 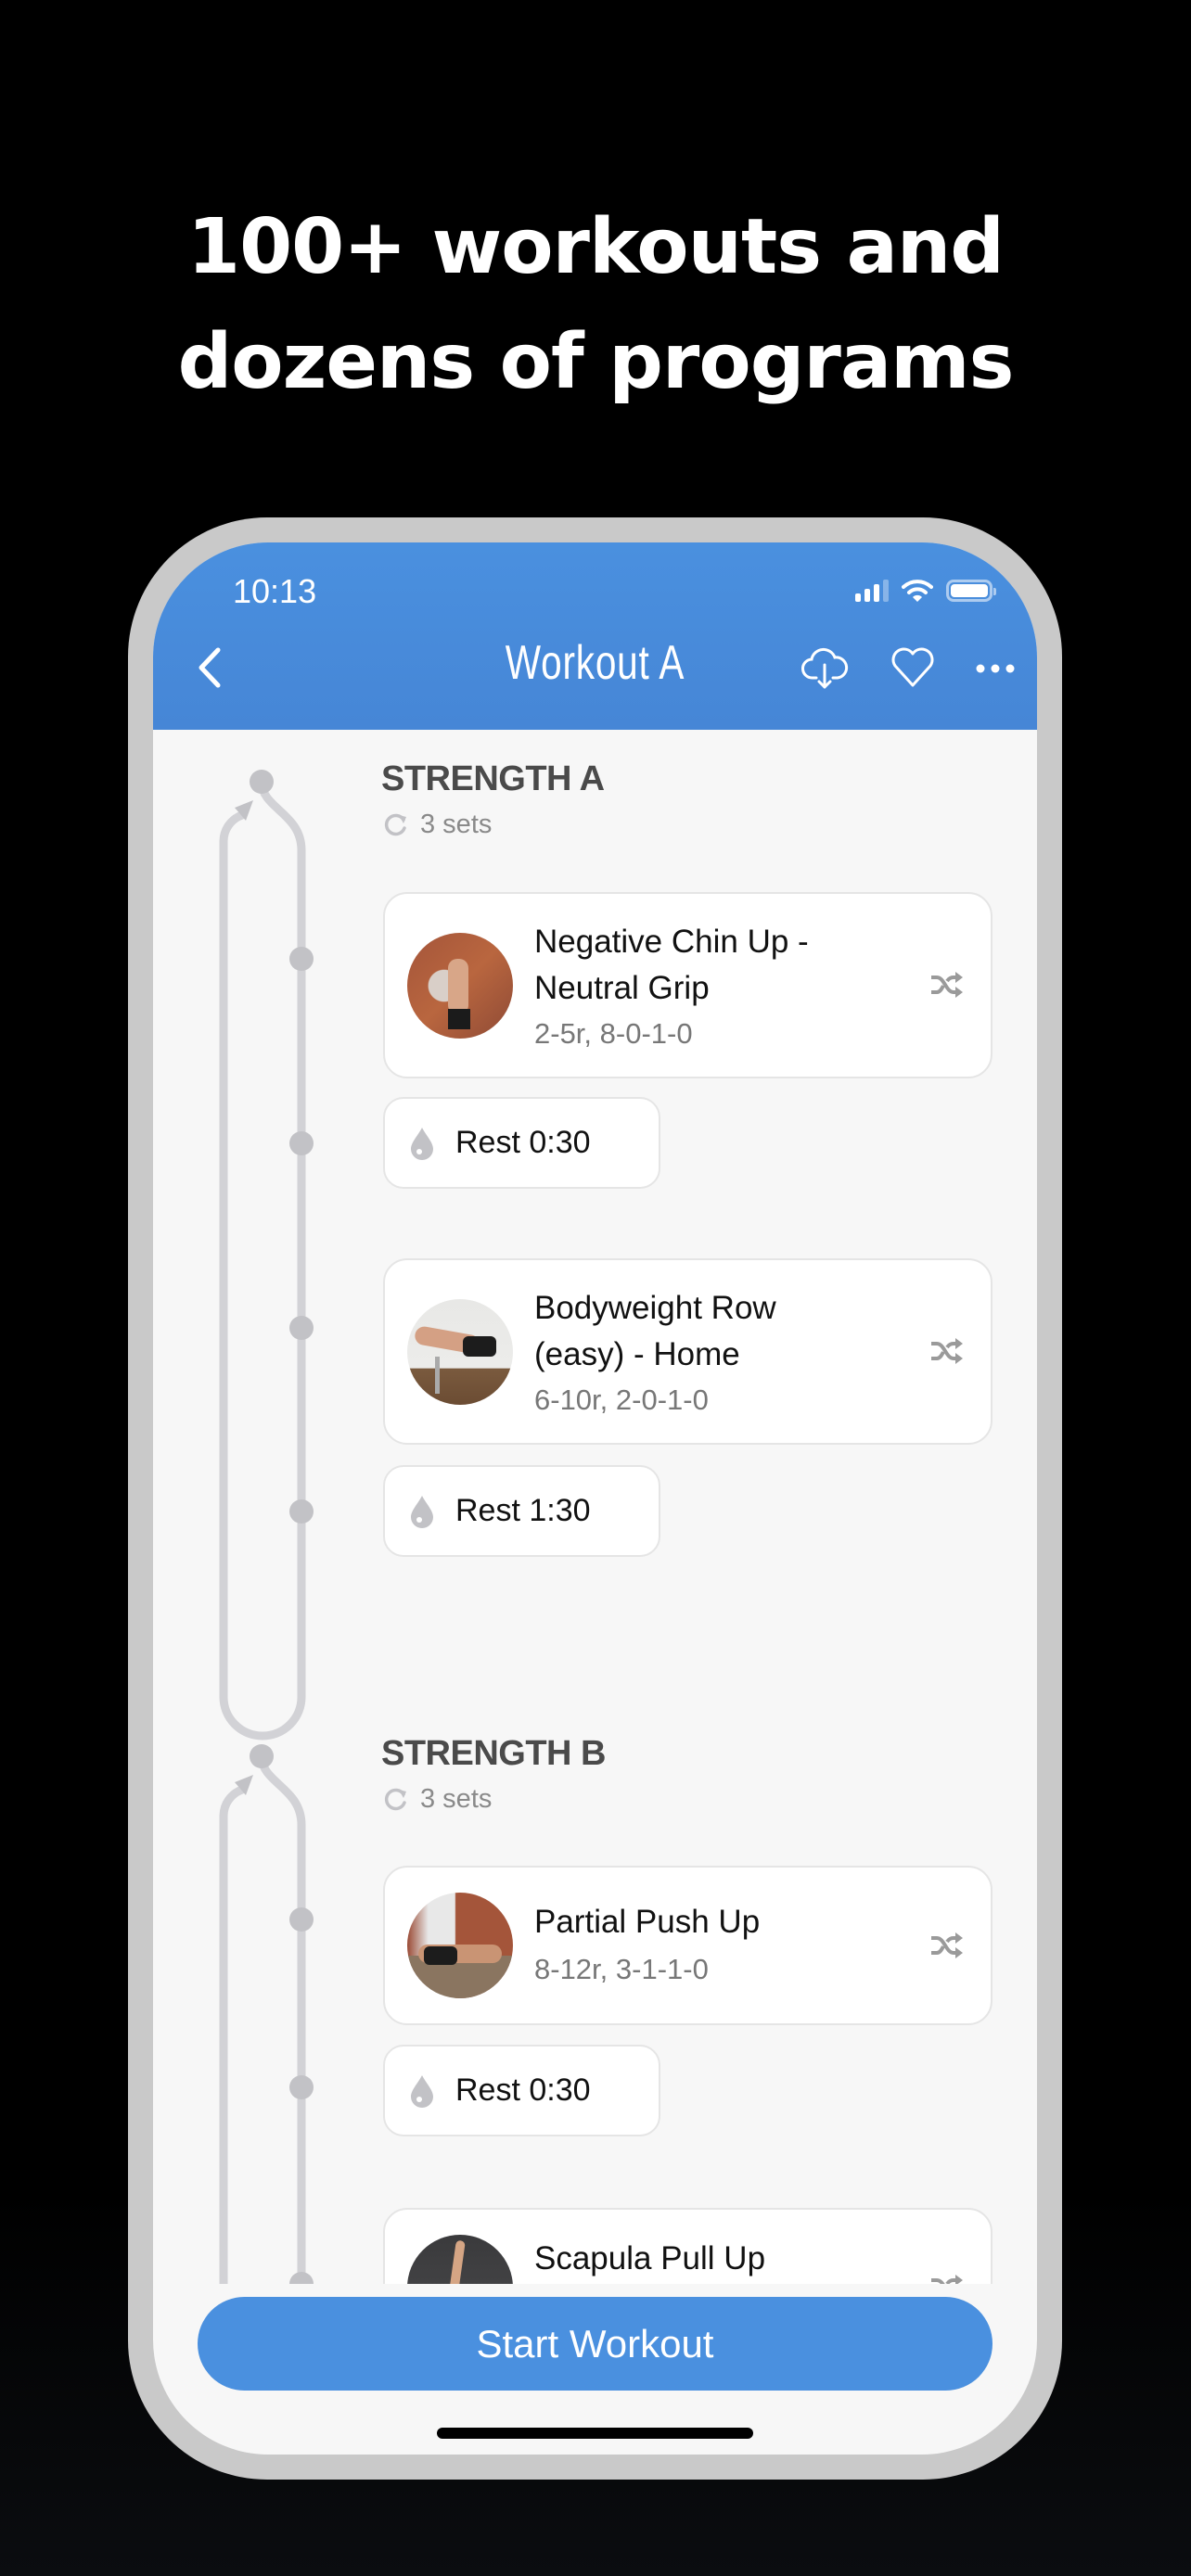 I want to click on exercise-card: Partial Push Up 8-12r, 3-1-1-0, so click(x=688, y=1945).